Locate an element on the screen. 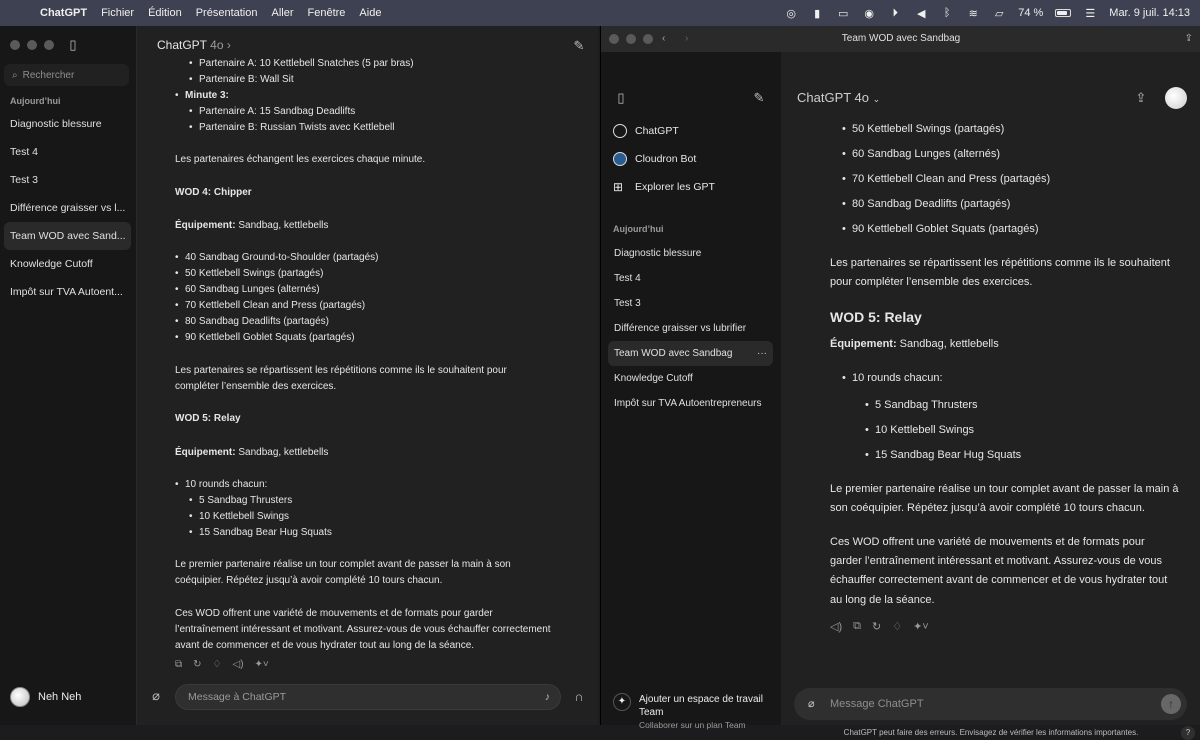  bluetooth-icon: ᛒ is located at coordinates (947, 13).